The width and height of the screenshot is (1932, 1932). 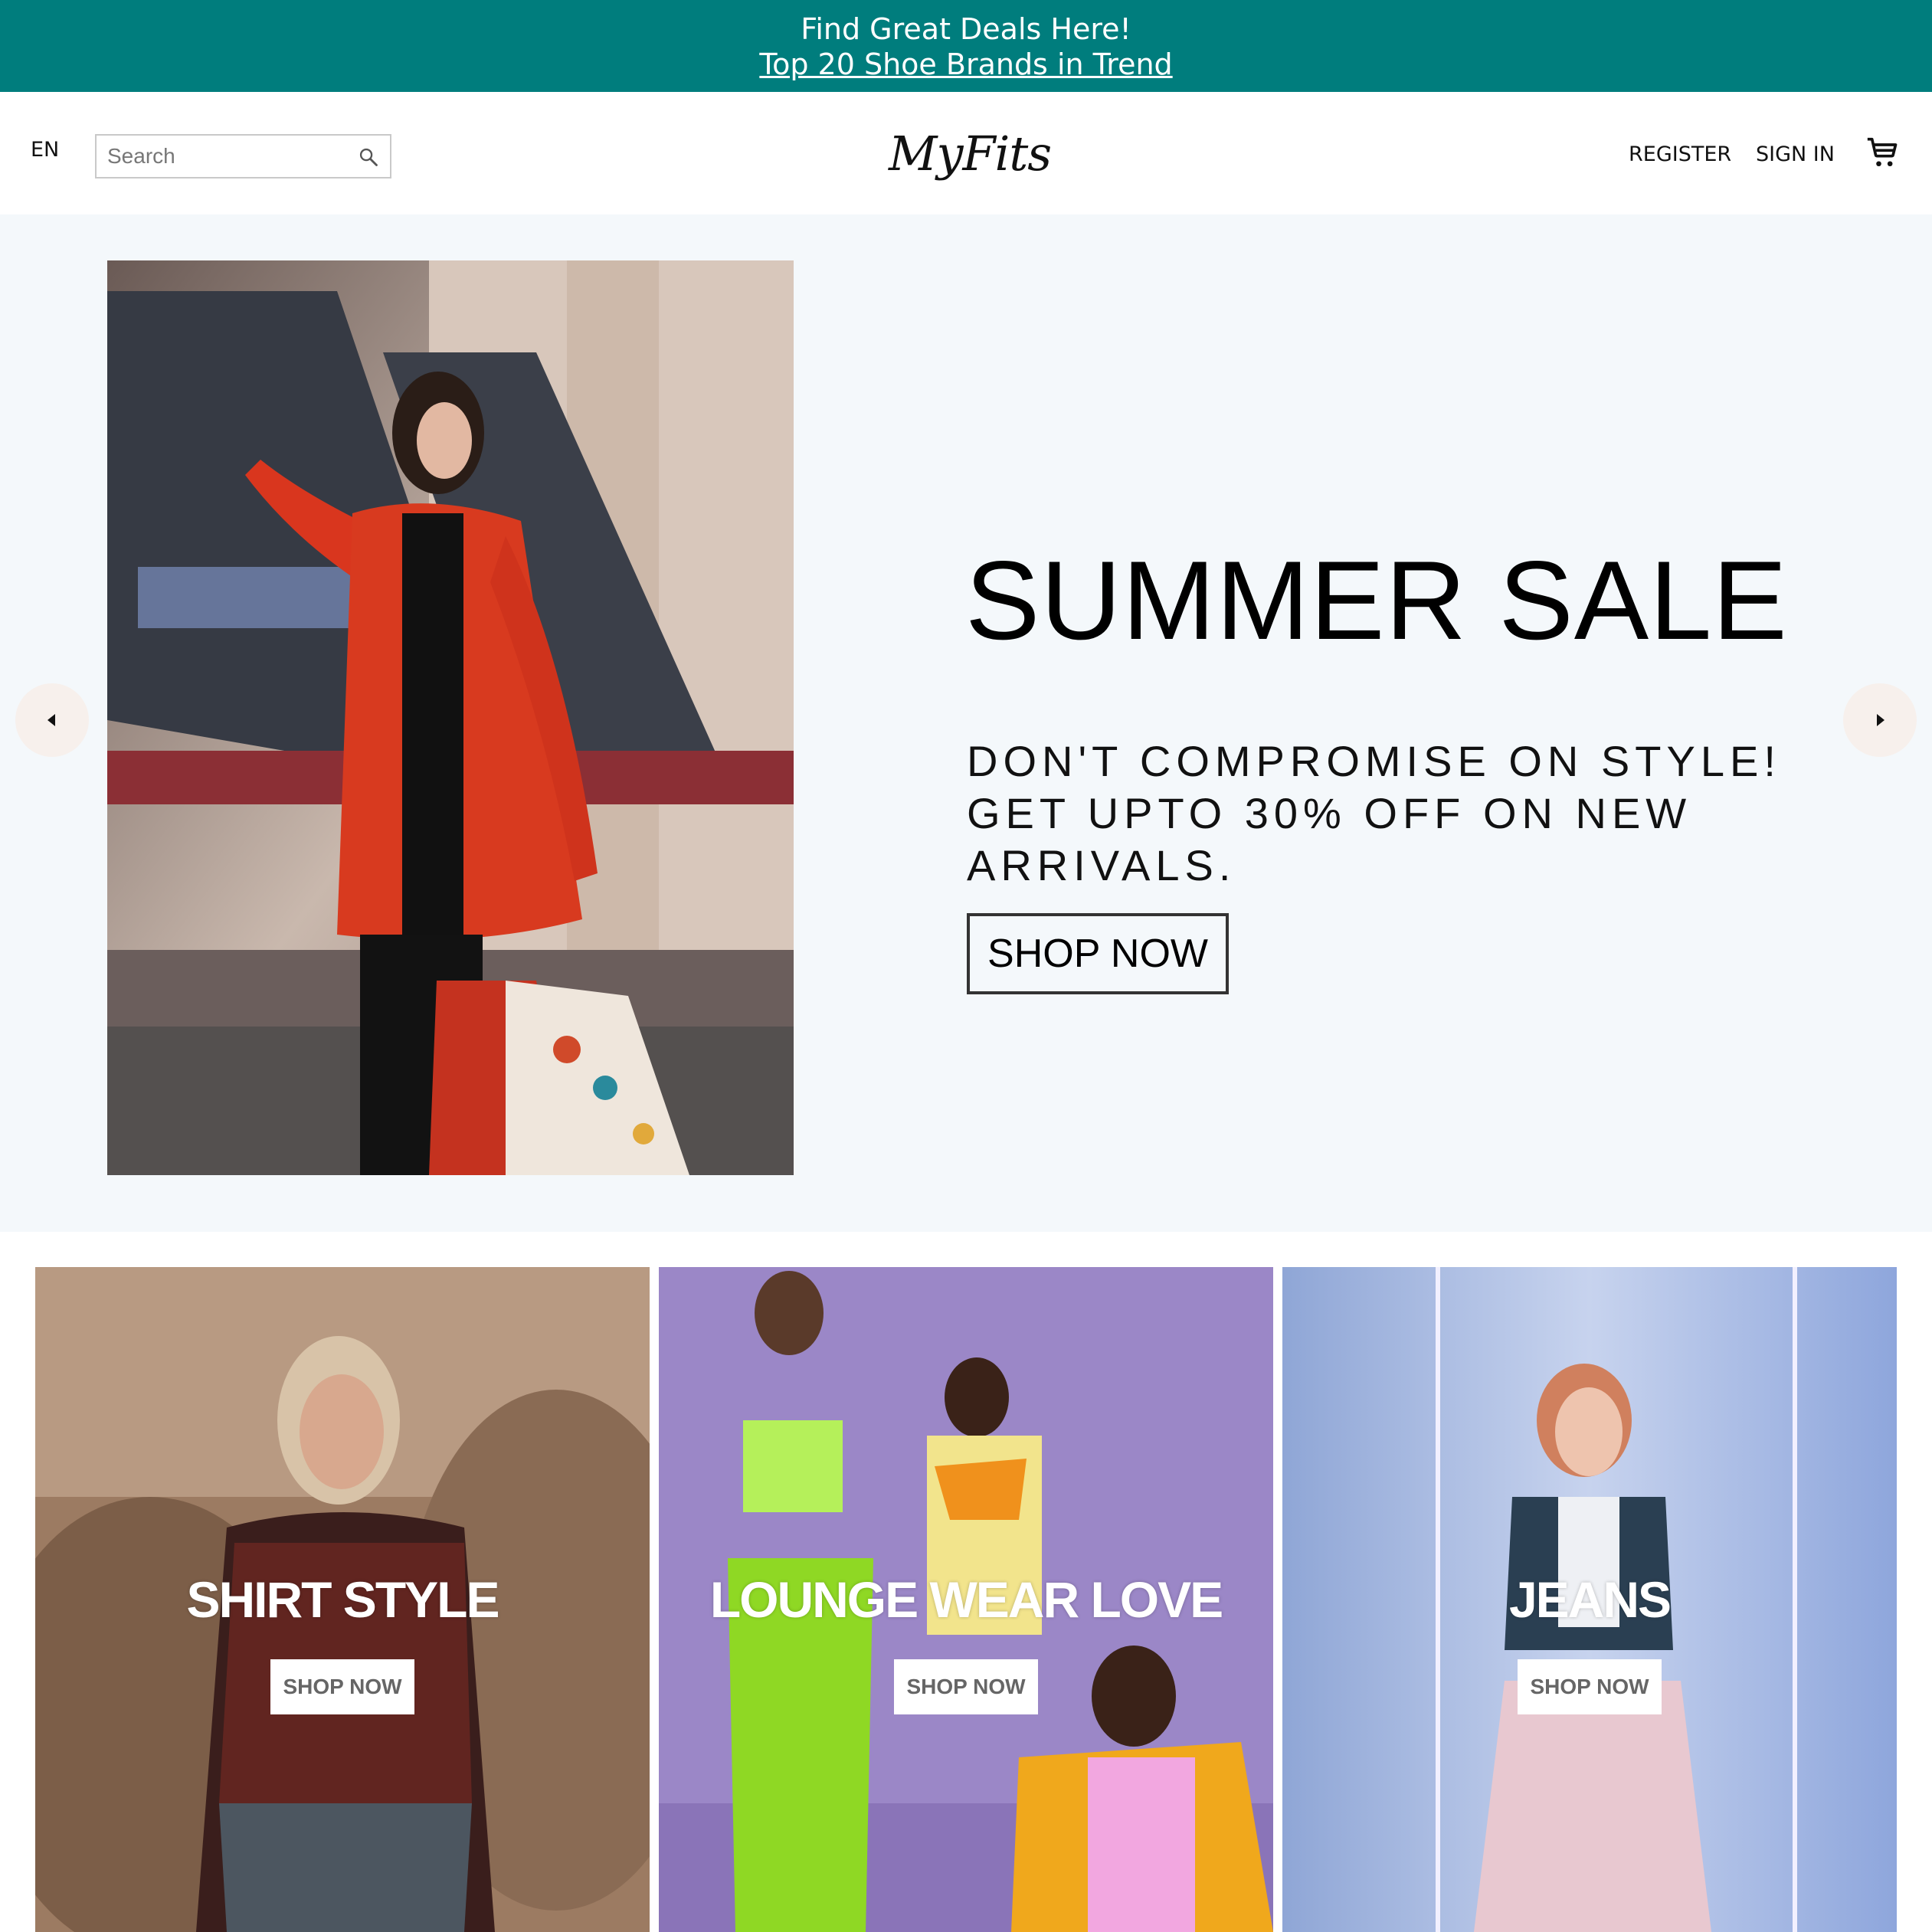 What do you see at coordinates (368, 157) in the screenshot?
I see `search-icon` at bounding box center [368, 157].